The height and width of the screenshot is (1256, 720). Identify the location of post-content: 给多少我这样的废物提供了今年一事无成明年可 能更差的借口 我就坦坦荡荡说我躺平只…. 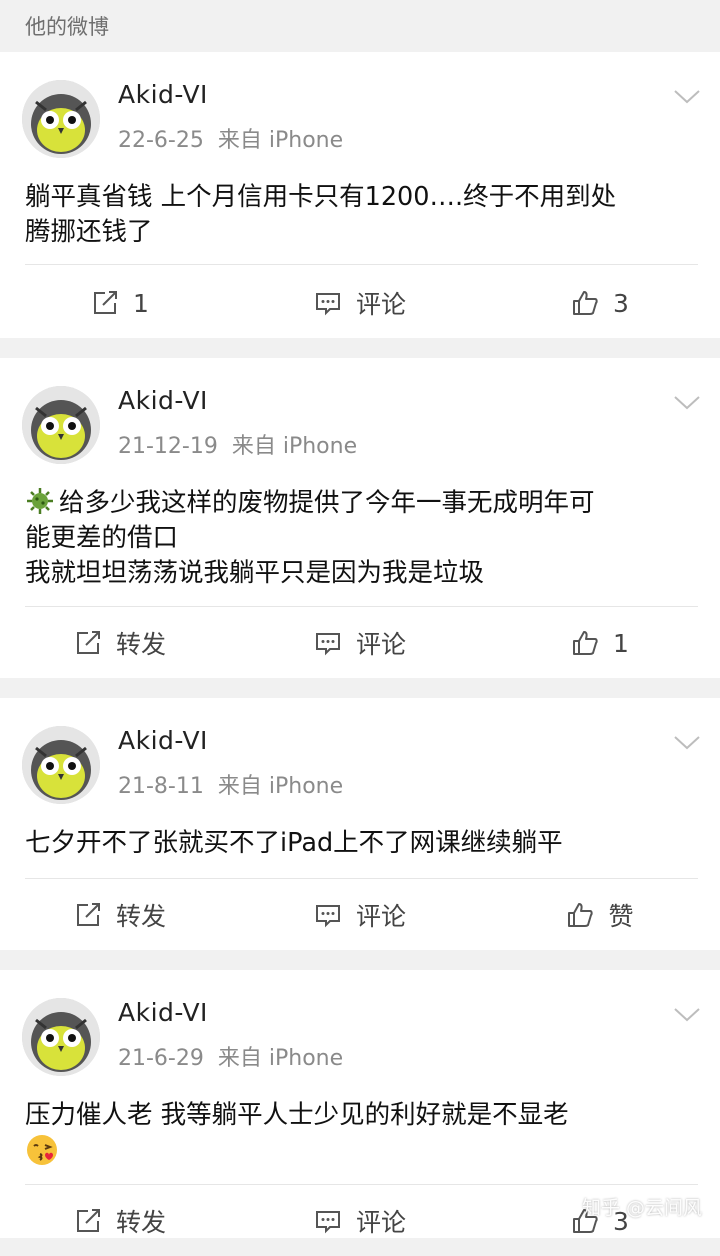
(361, 538).